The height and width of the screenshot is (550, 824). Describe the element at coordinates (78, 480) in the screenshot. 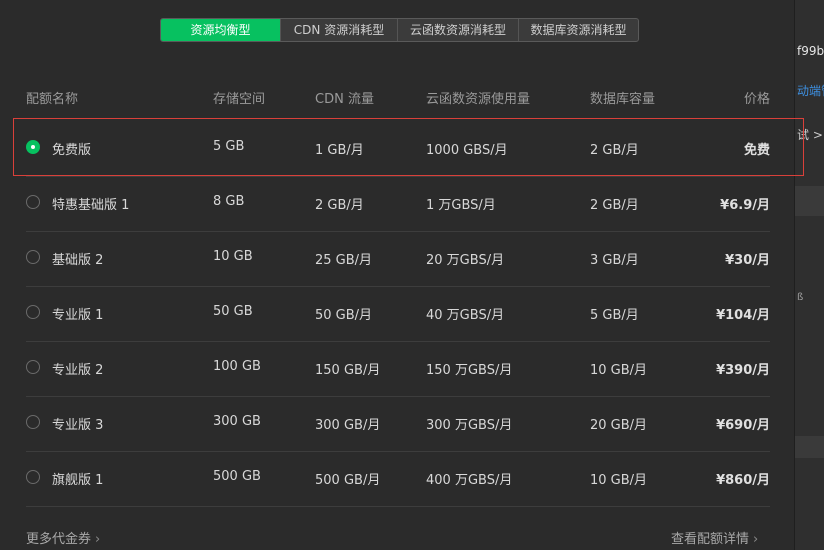

I see `quota-name: 旗舰版 1` at that location.